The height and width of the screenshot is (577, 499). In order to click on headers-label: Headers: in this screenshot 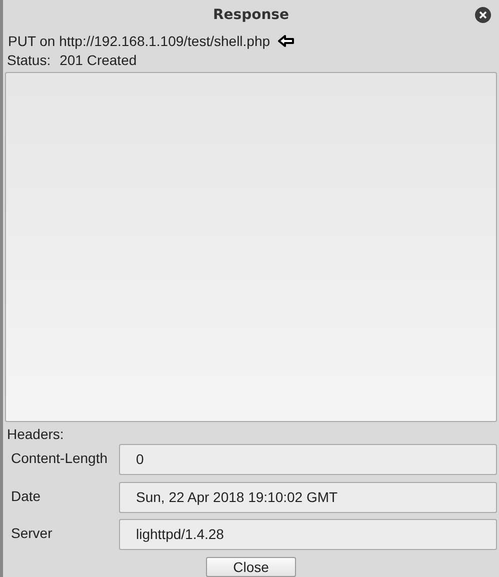, I will do `click(35, 435)`.